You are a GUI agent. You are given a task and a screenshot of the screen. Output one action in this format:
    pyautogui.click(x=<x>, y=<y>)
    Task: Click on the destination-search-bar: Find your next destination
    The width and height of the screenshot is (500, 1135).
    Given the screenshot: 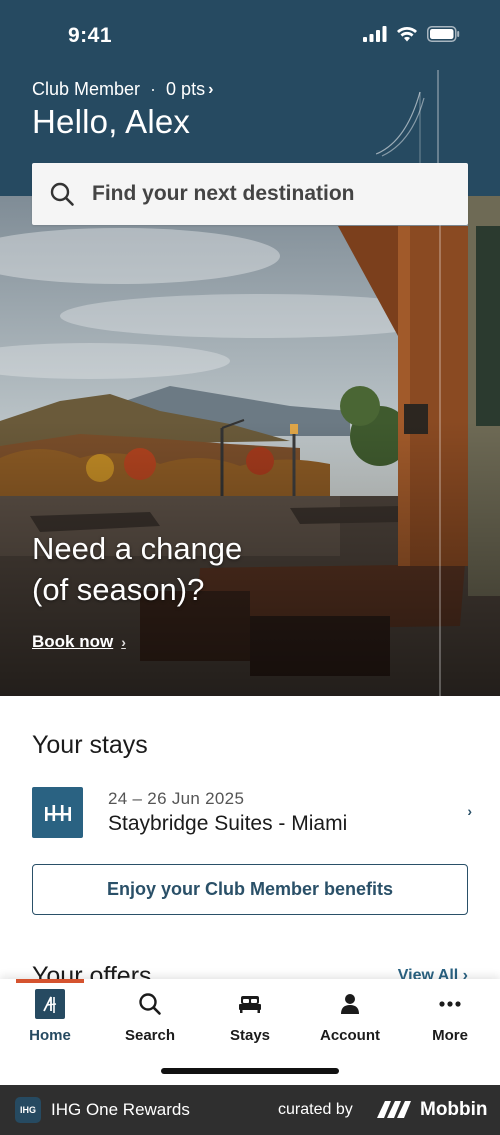 What is the action you would take?
    pyautogui.click(x=250, y=194)
    